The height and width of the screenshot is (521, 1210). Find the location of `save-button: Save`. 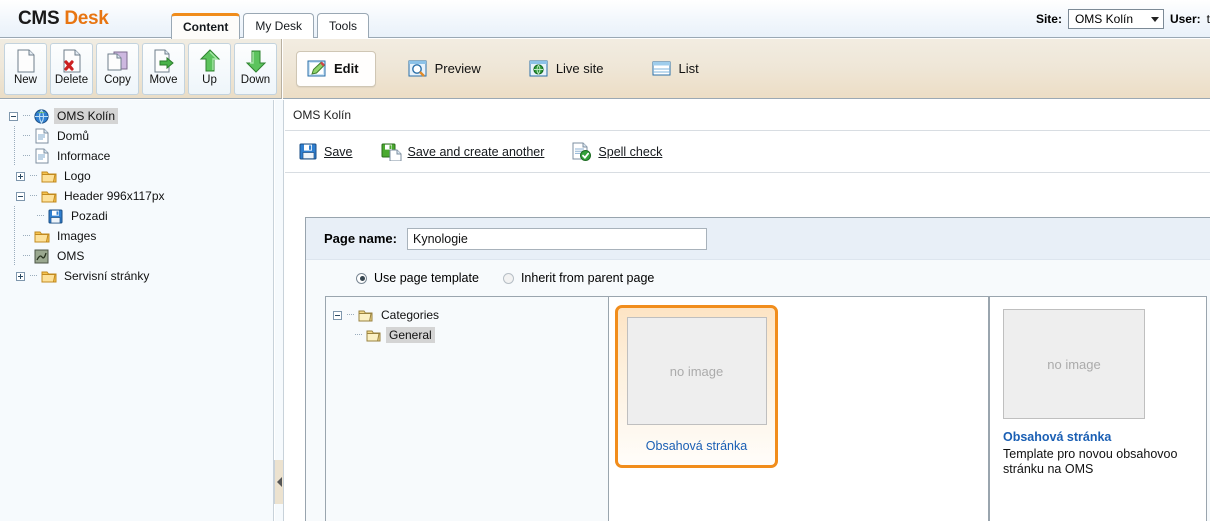

save-button: Save is located at coordinates (326, 151).